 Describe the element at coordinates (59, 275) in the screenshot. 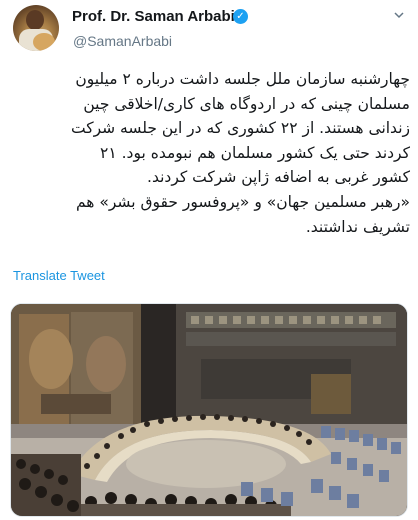

I see `translate-tweet-link: Translate Tweet` at that location.